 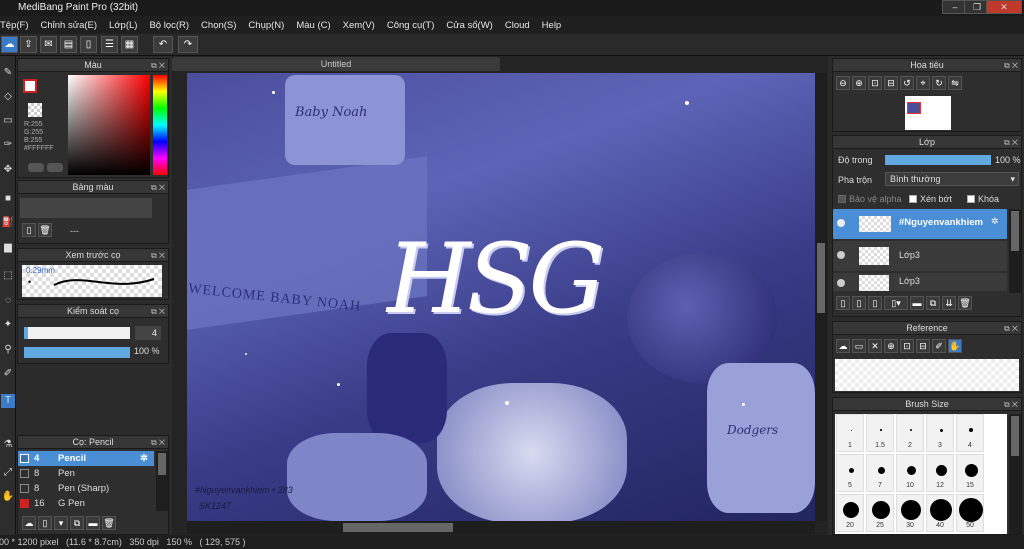 What do you see at coordinates (938, 160) in the screenshot?
I see `layer-opacity-slider` at bounding box center [938, 160].